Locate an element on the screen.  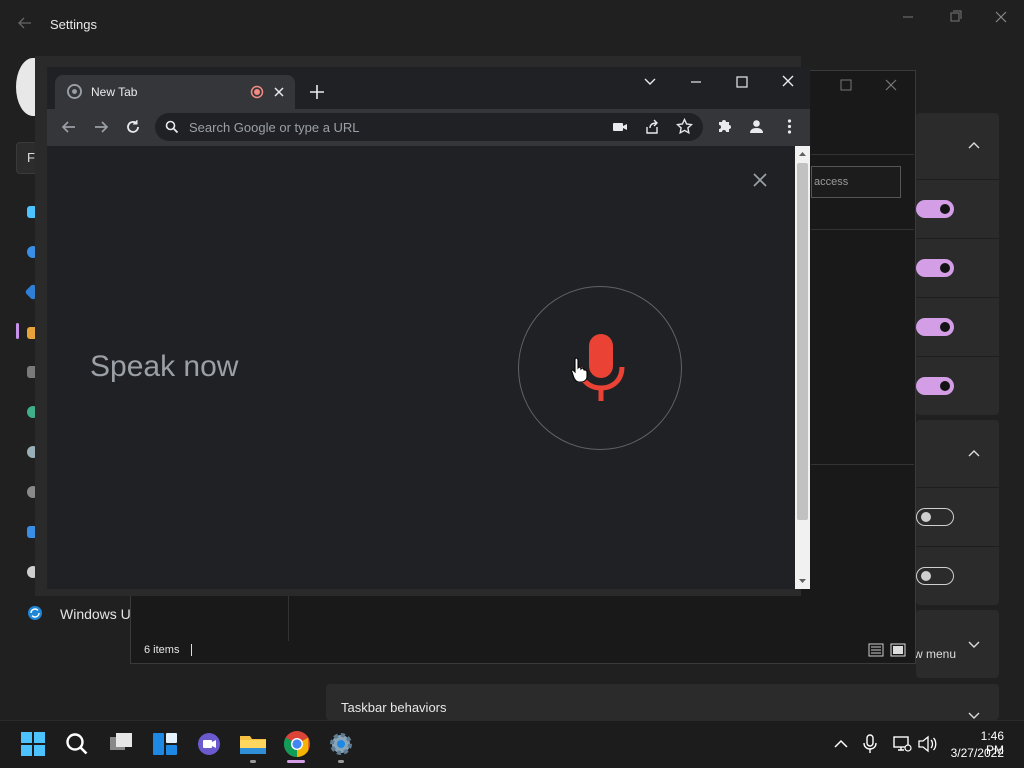
scroll-up-arrow-icon is located at coordinates (802, 154).